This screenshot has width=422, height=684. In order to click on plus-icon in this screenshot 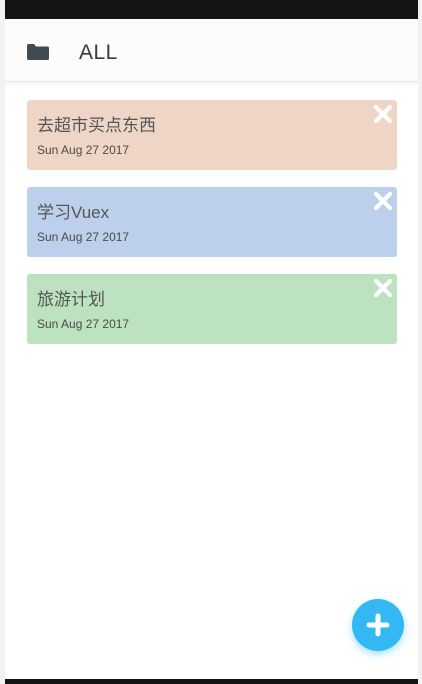, I will do `click(378, 625)`.